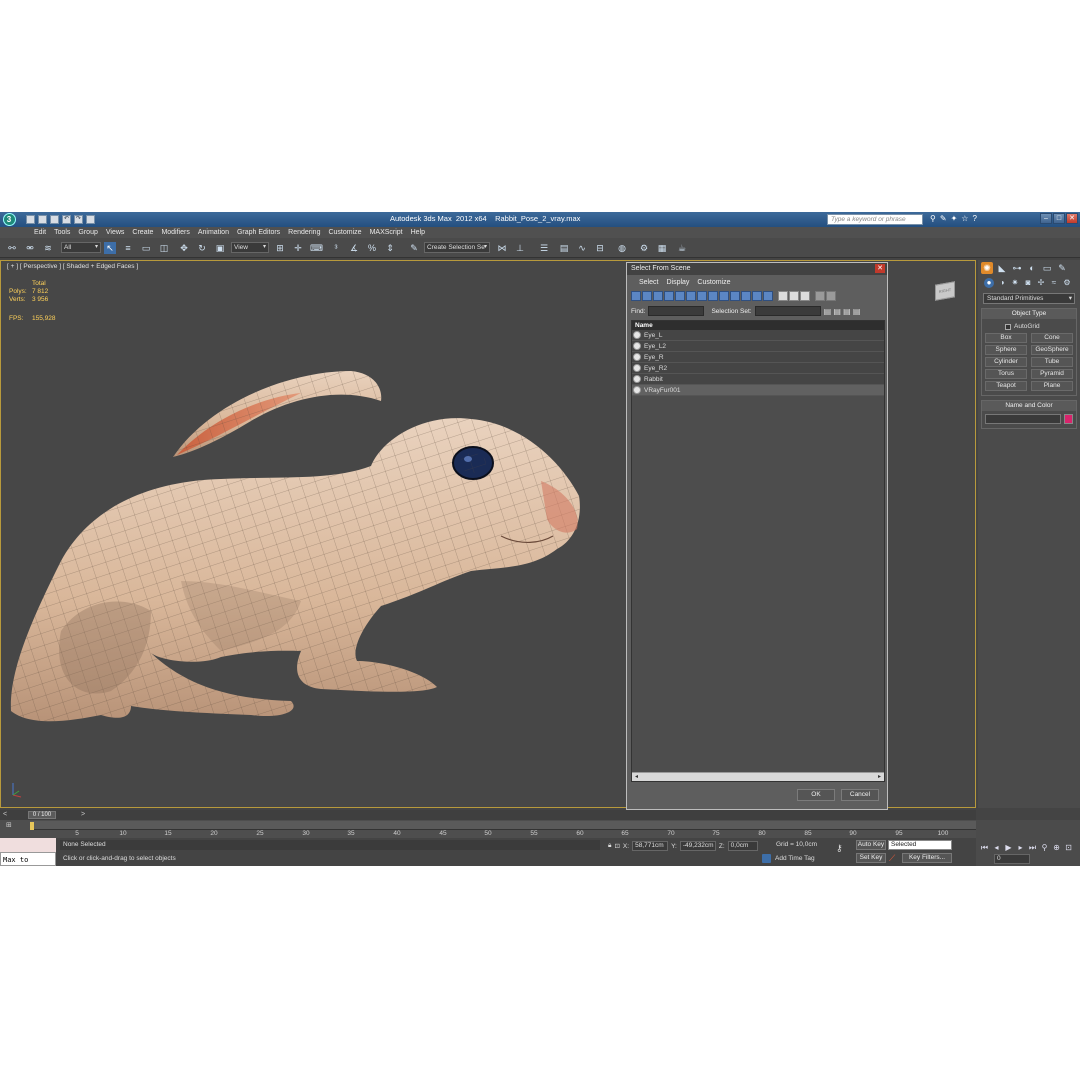  Describe the element at coordinates (354, 248) in the screenshot. I see `angle-snap-icon: ∡` at that location.